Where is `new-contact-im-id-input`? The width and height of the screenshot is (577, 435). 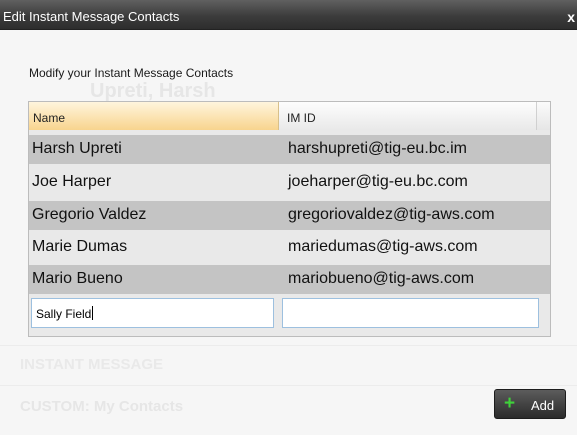
new-contact-im-id-input is located at coordinates (410, 313).